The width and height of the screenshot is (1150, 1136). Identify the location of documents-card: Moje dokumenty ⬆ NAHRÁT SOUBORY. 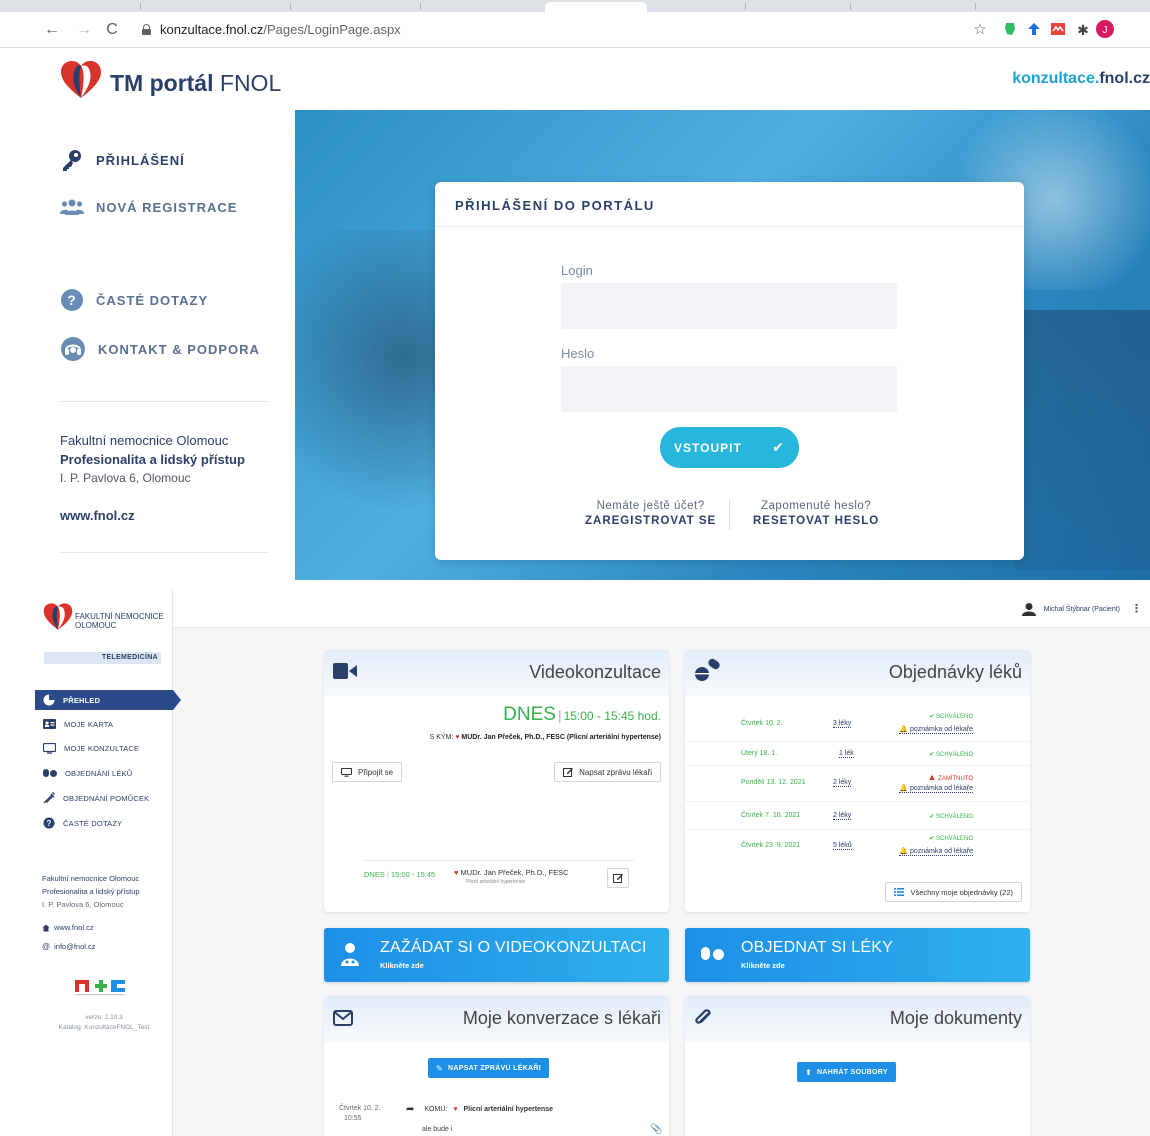
(857, 1066).